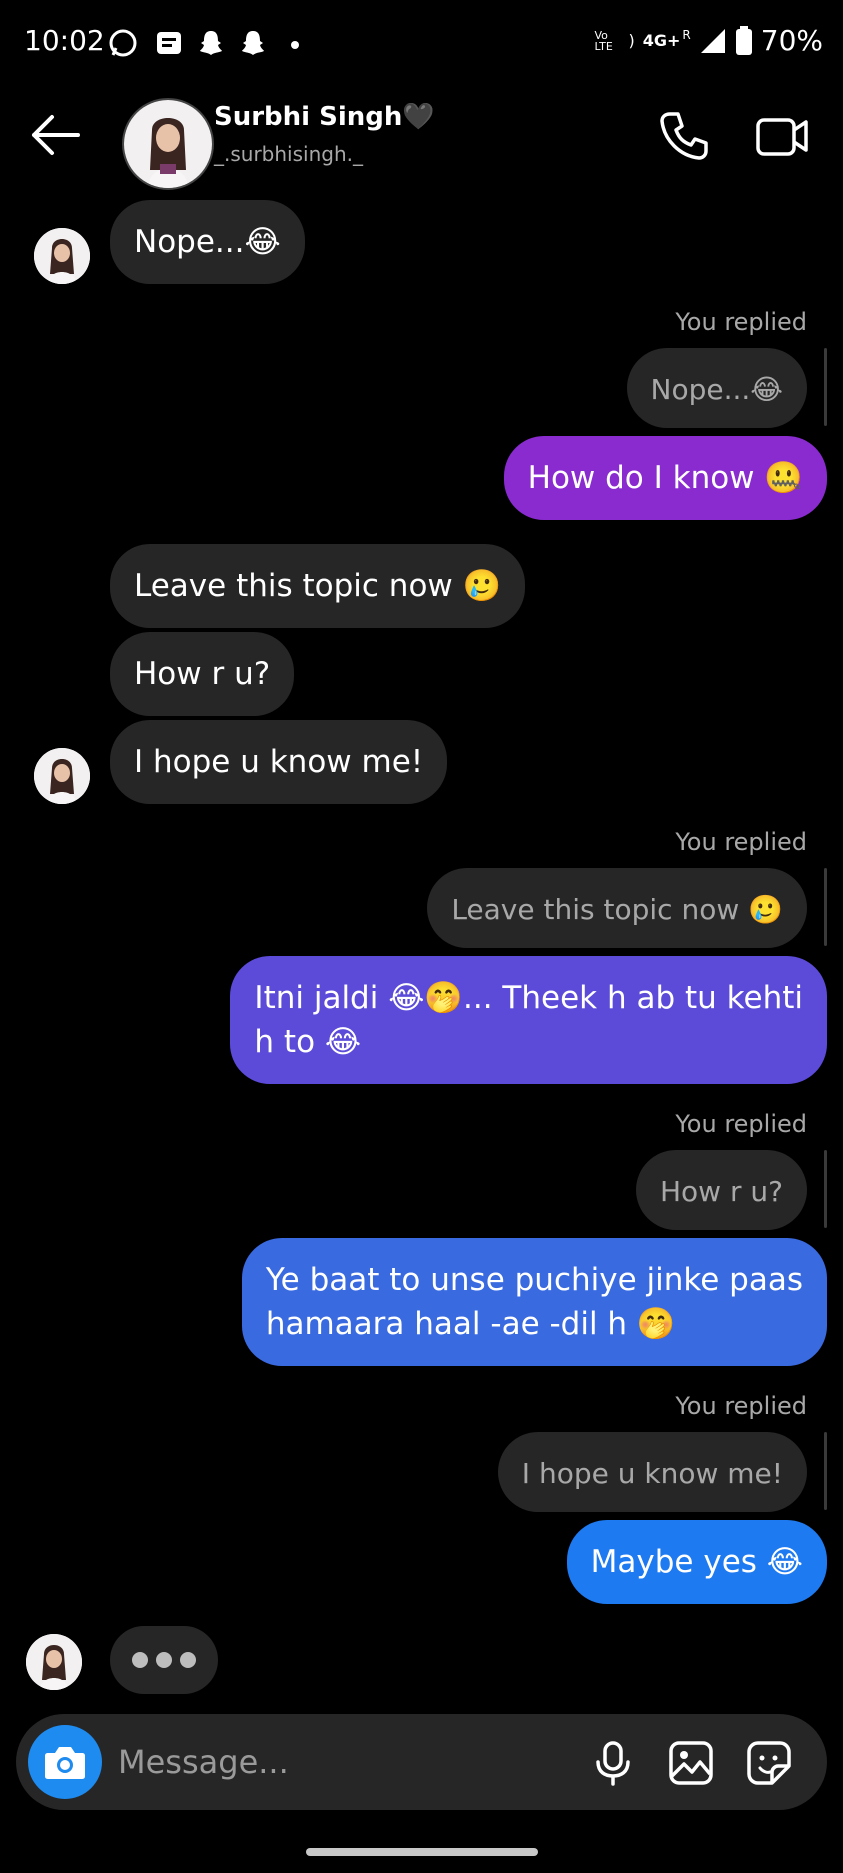  What do you see at coordinates (528, 998) in the screenshot?
I see `message-line: Itni jaldi 😂🤭... Theek h ab tu kehti` at bounding box center [528, 998].